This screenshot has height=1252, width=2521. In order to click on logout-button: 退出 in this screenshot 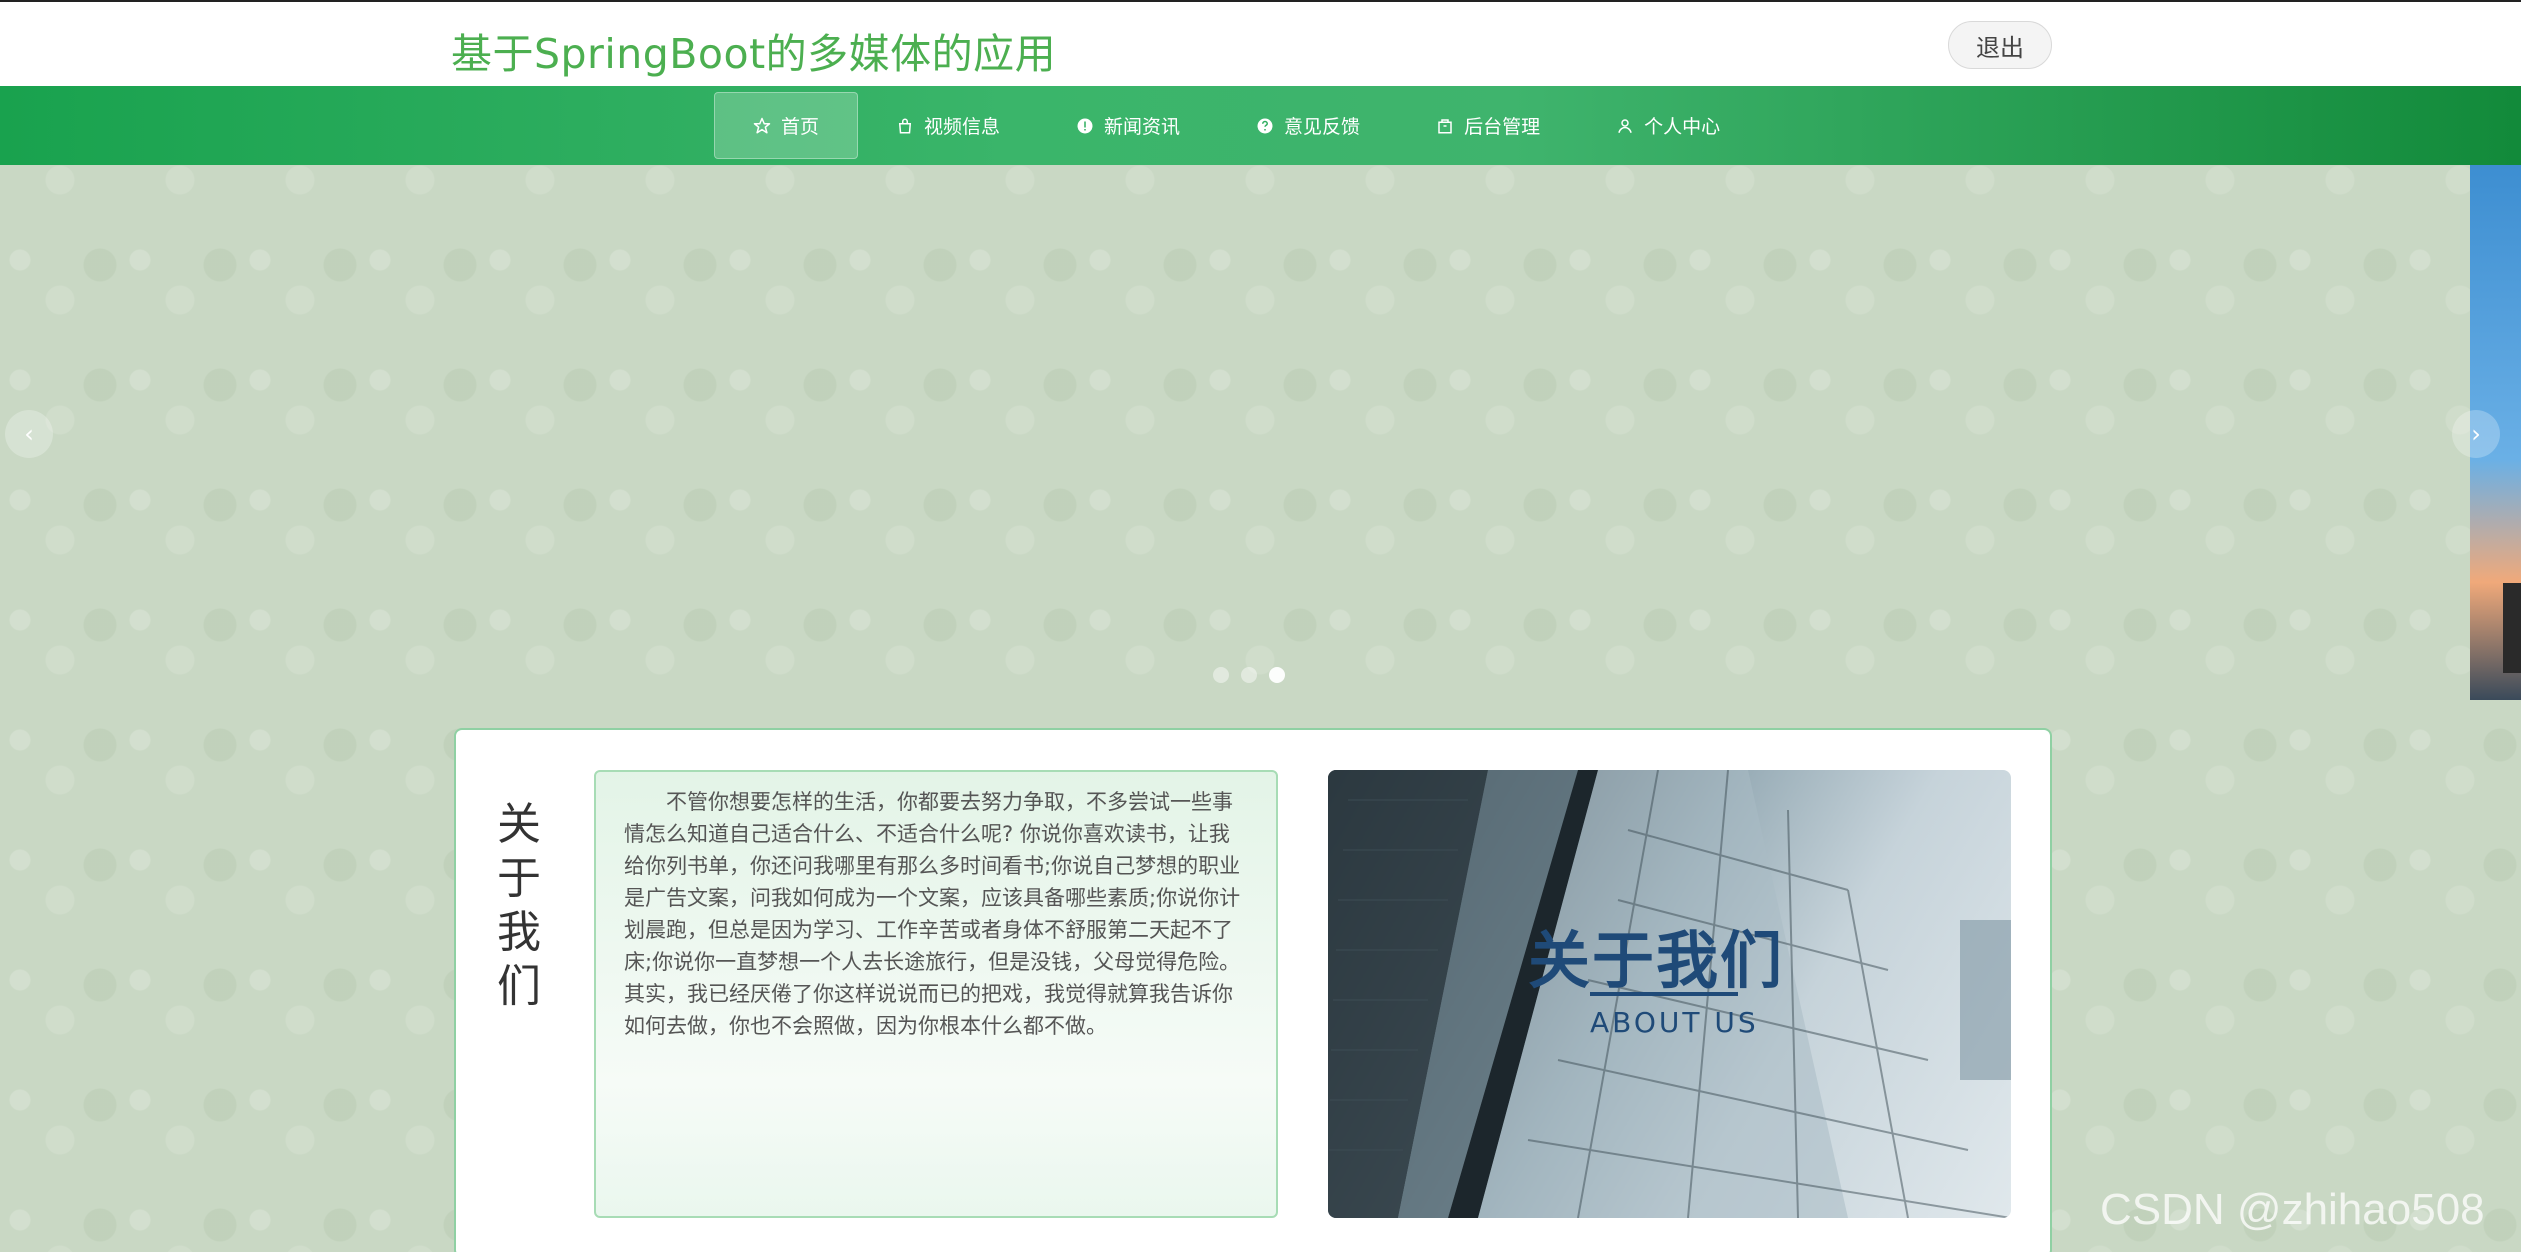, I will do `click(2000, 45)`.